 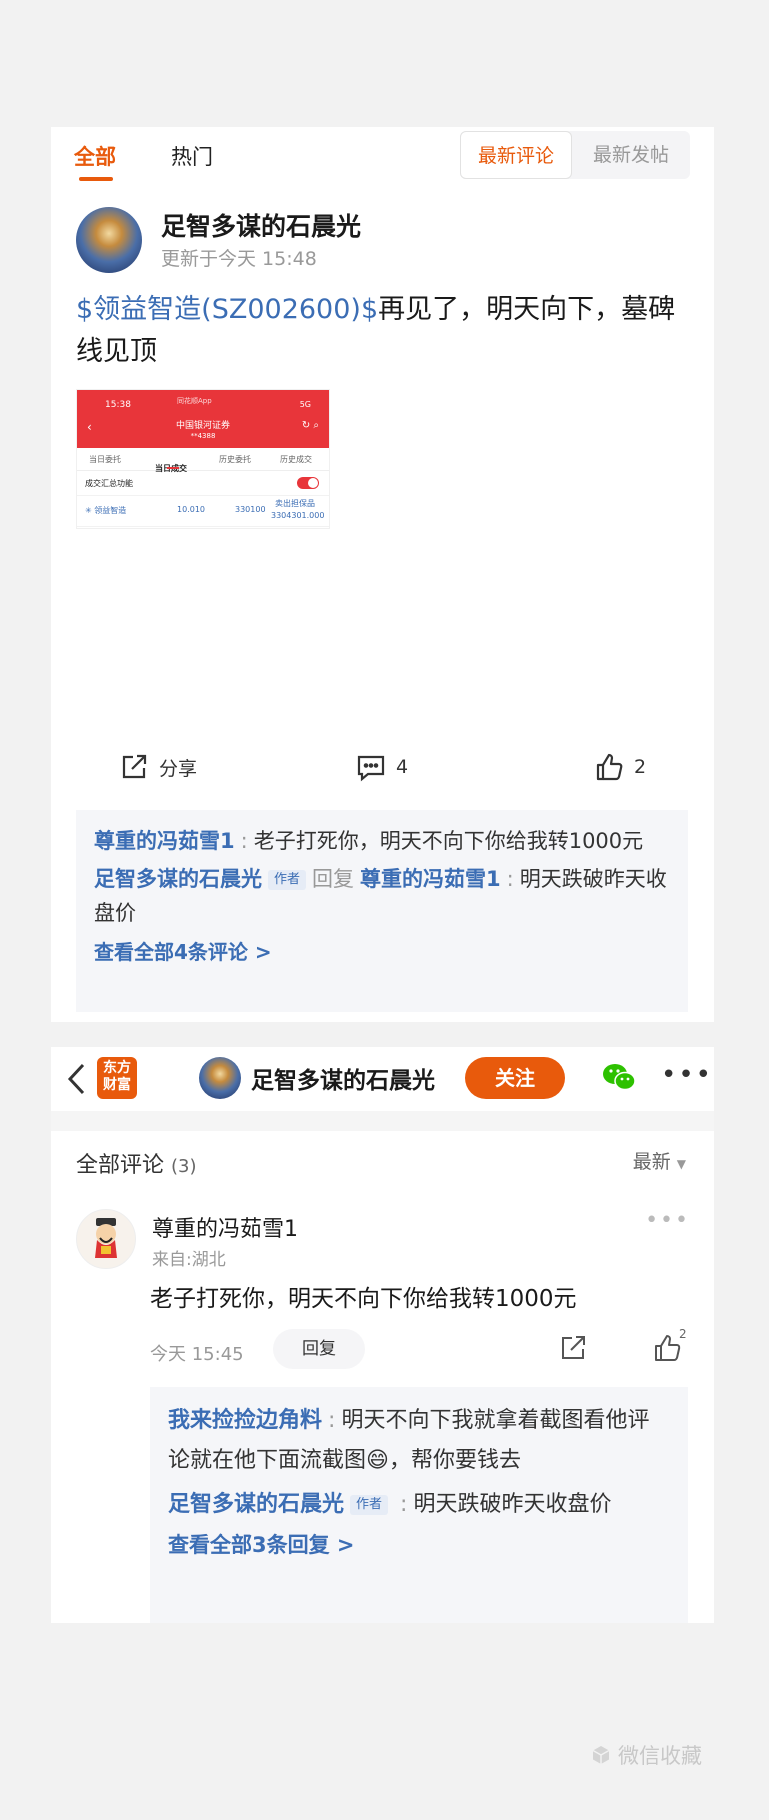 I want to click on comment-user: 尊重的冯茹雪1, so click(x=164, y=841).